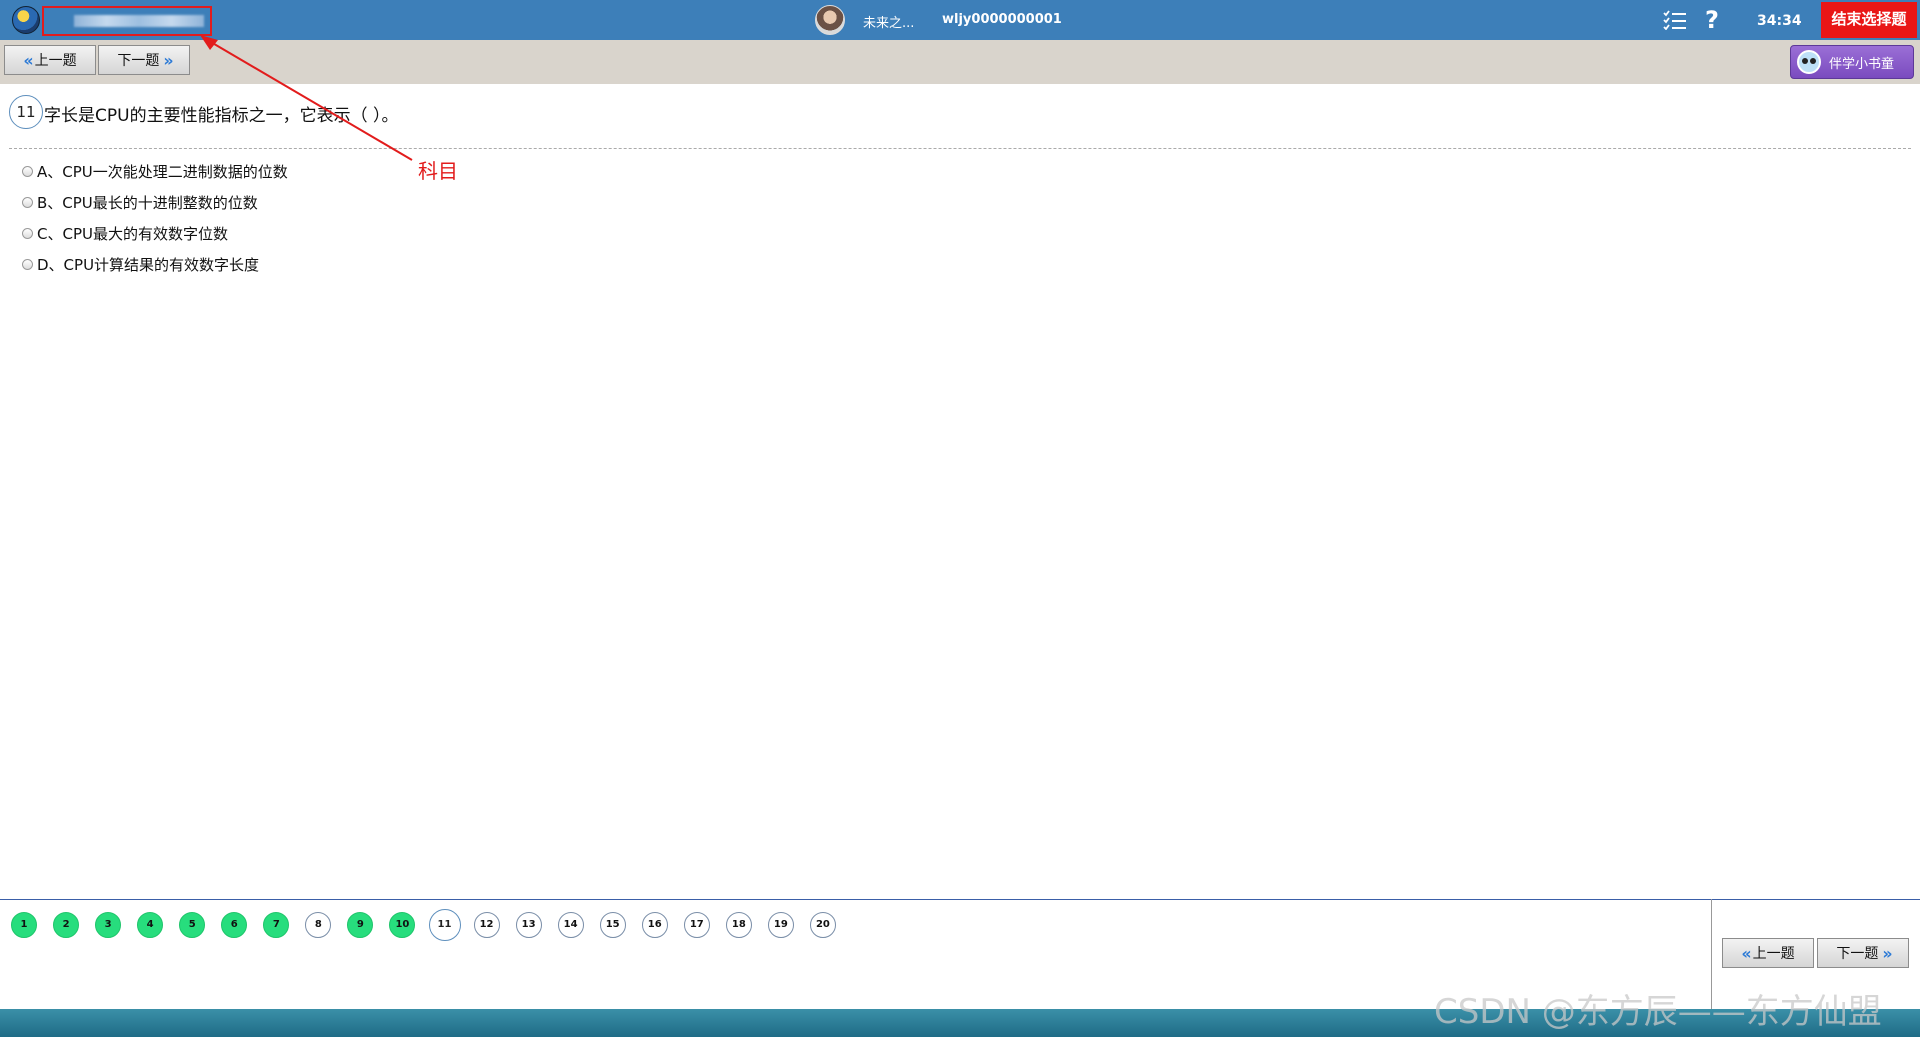  What do you see at coordinates (528, 925) in the screenshot?
I see `question-nav-13: 13` at bounding box center [528, 925].